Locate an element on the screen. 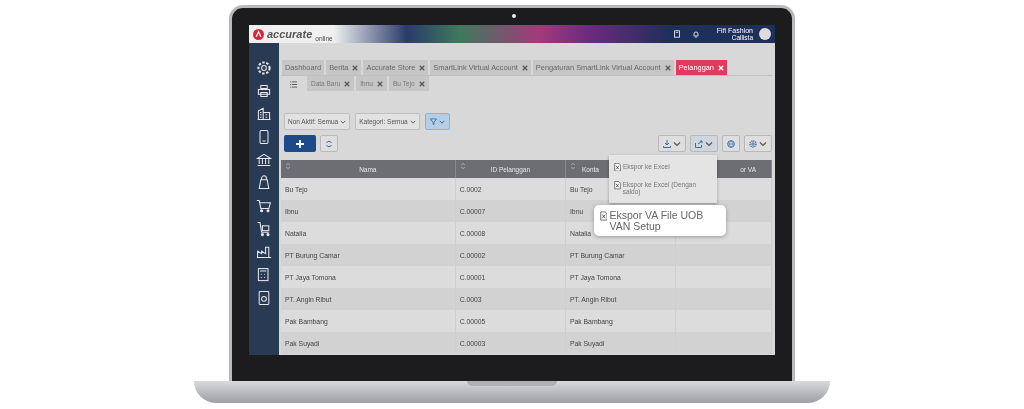  printer-icon is located at coordinates (264, 91).